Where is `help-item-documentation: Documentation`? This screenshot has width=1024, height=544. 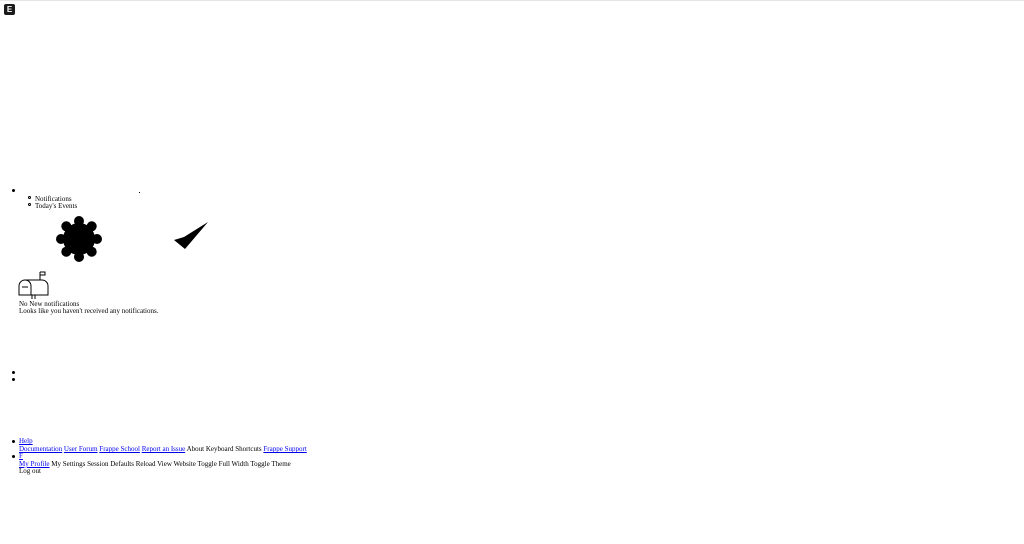 help-item-documentation: Documentation is located at coordinates (40, 449).